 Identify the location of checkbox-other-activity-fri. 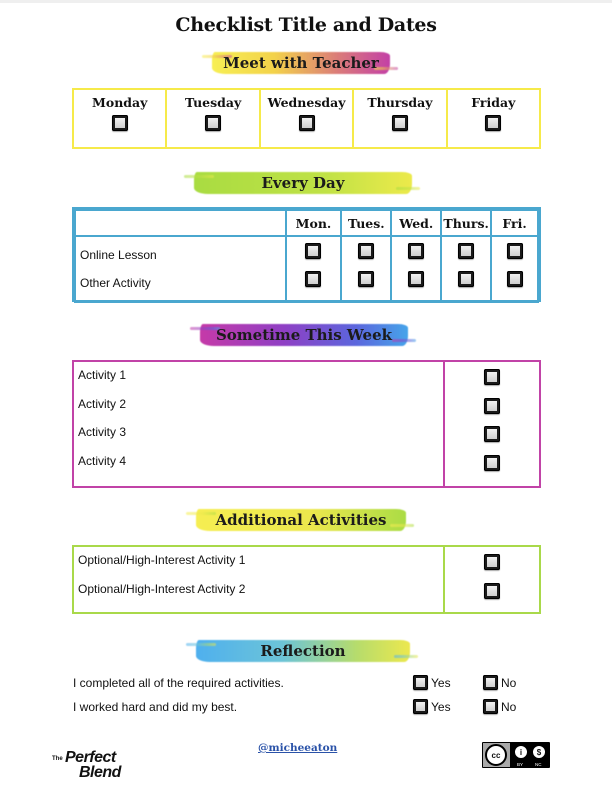
(514, 279).